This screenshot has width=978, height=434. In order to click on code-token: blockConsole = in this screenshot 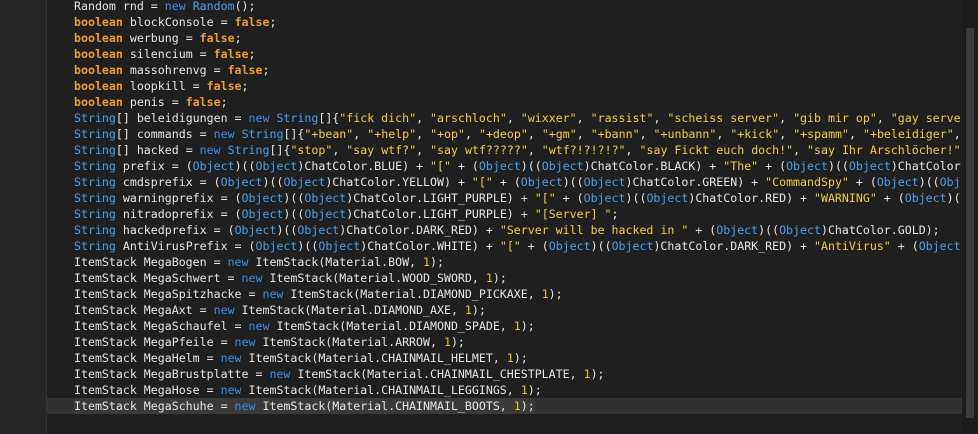, I will do `click(178, 22)`.